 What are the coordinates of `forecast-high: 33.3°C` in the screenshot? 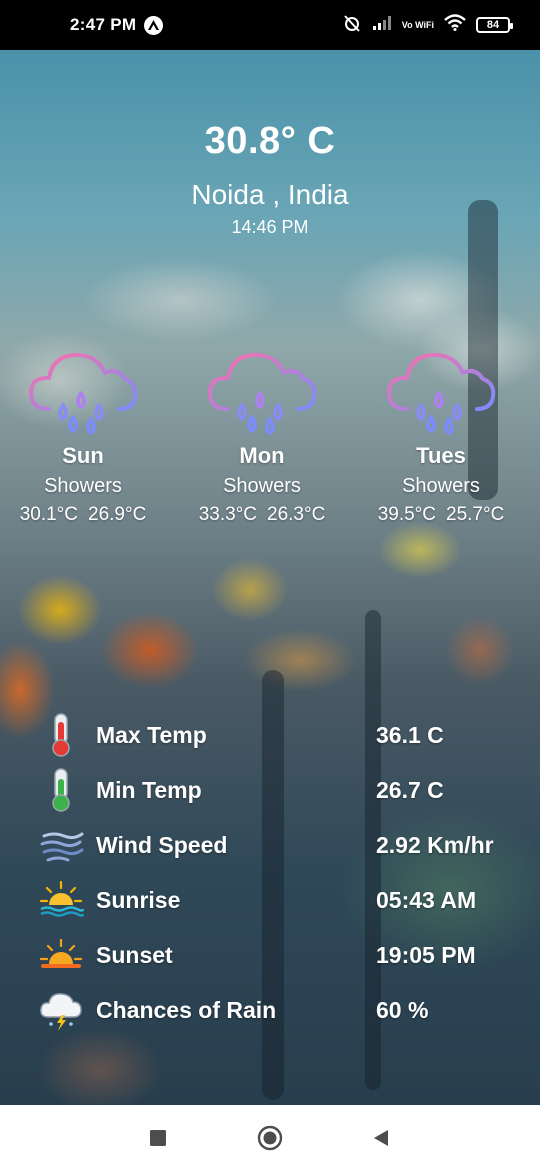 It's located at (227, 514).